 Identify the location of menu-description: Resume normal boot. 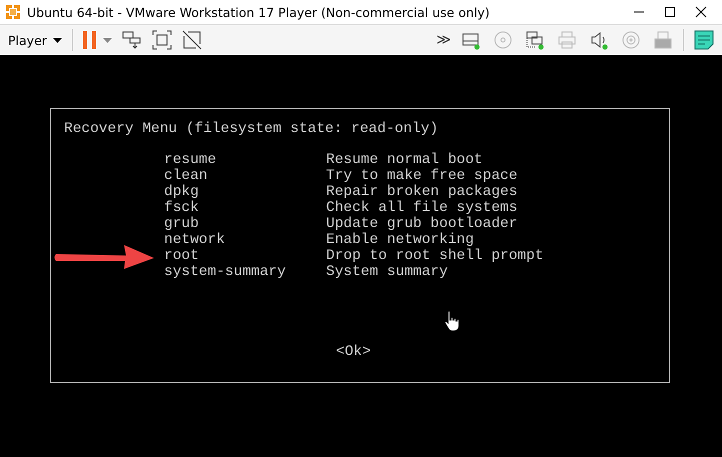
(404, 160).